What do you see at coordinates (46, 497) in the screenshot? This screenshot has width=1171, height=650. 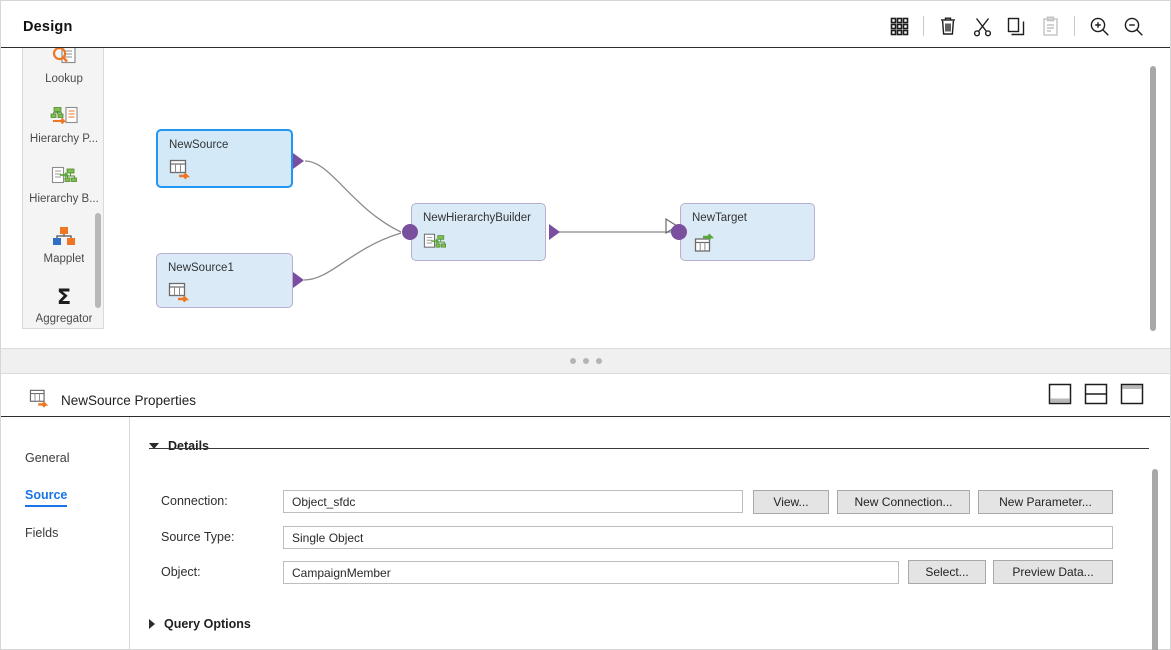 I see `tab-source: Source` at bounding box center [46, 497].